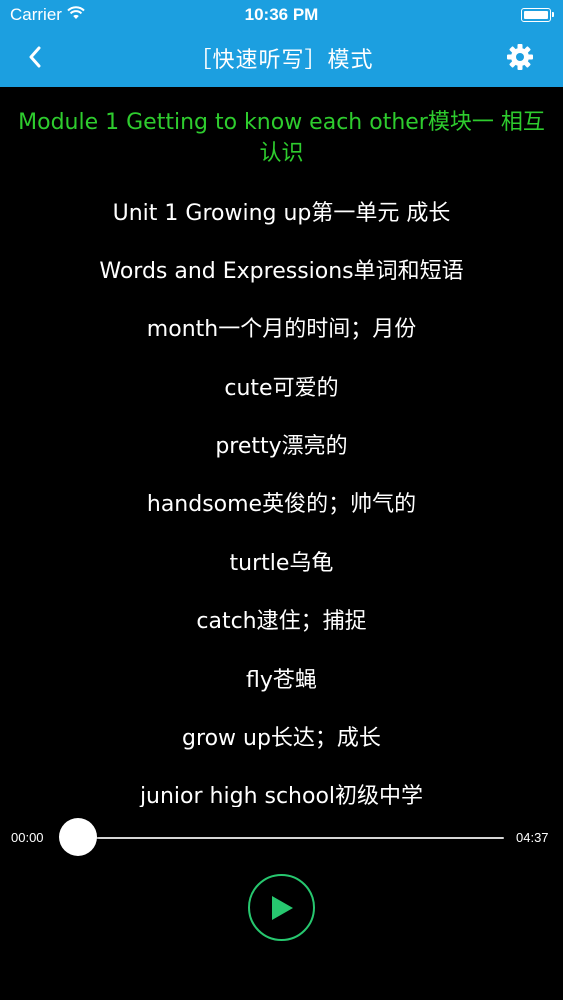  What do you see at coordinates (281, 388) in the screenshot?
I see `list-item: cute可爱的` at bounding box center [281, 388].